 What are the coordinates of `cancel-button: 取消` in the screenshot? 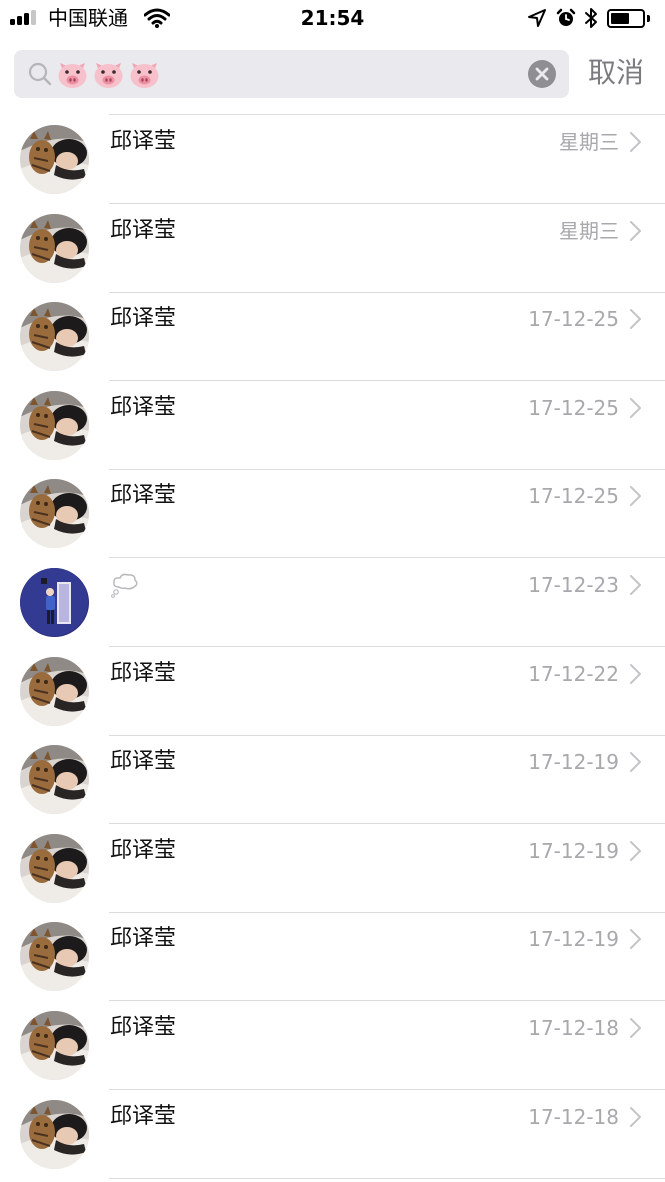 It's located at (616, 73).